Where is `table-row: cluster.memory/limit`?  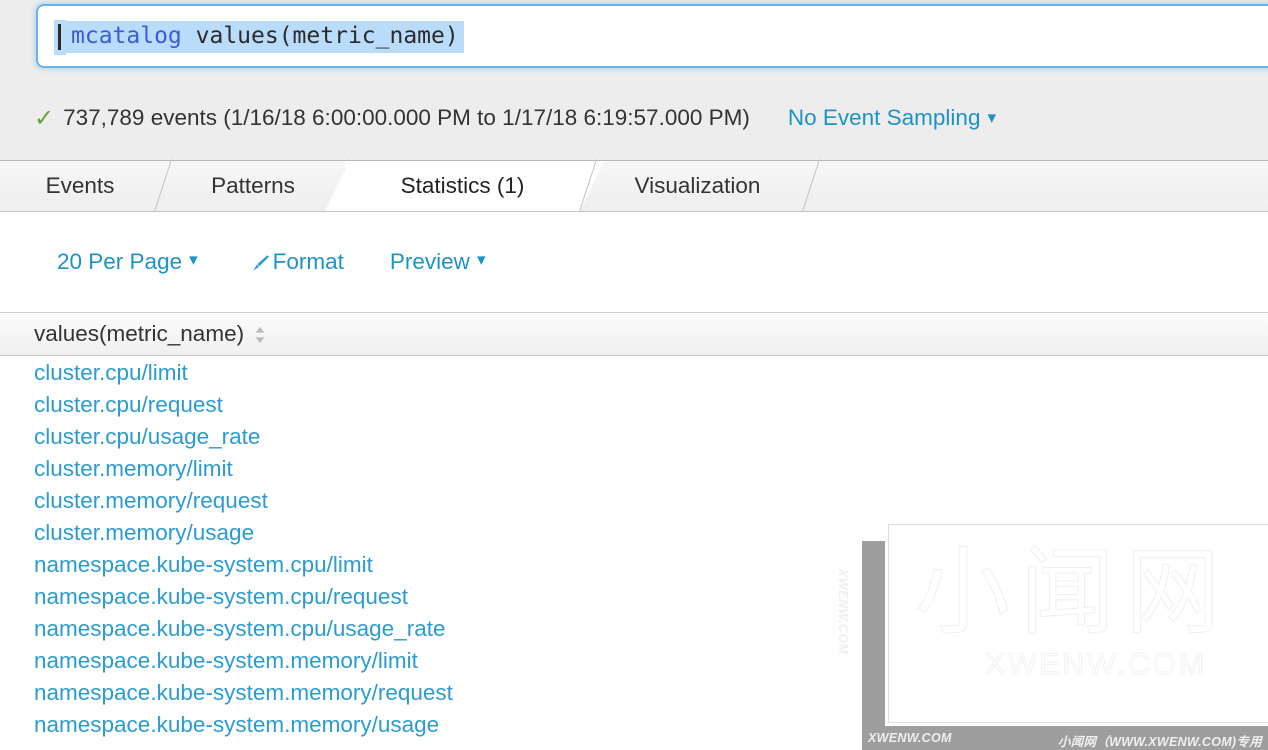
table-row: cluster.memory/limit is located at coordinates (634, 469).